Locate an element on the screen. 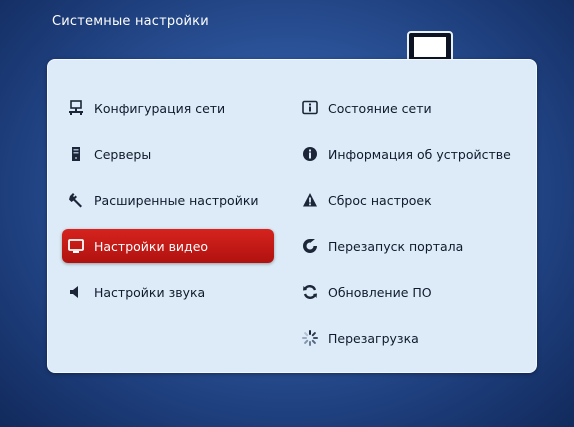 The height and width of the screenshot is (427, 574). menu-item-network-config: Конфигурация сети is located at coordinates (168, 108).